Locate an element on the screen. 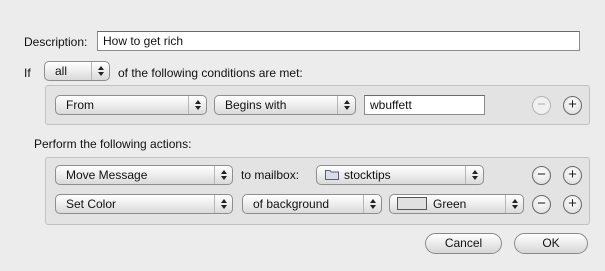  color-popup: Green is located at coordinates (456, 204).